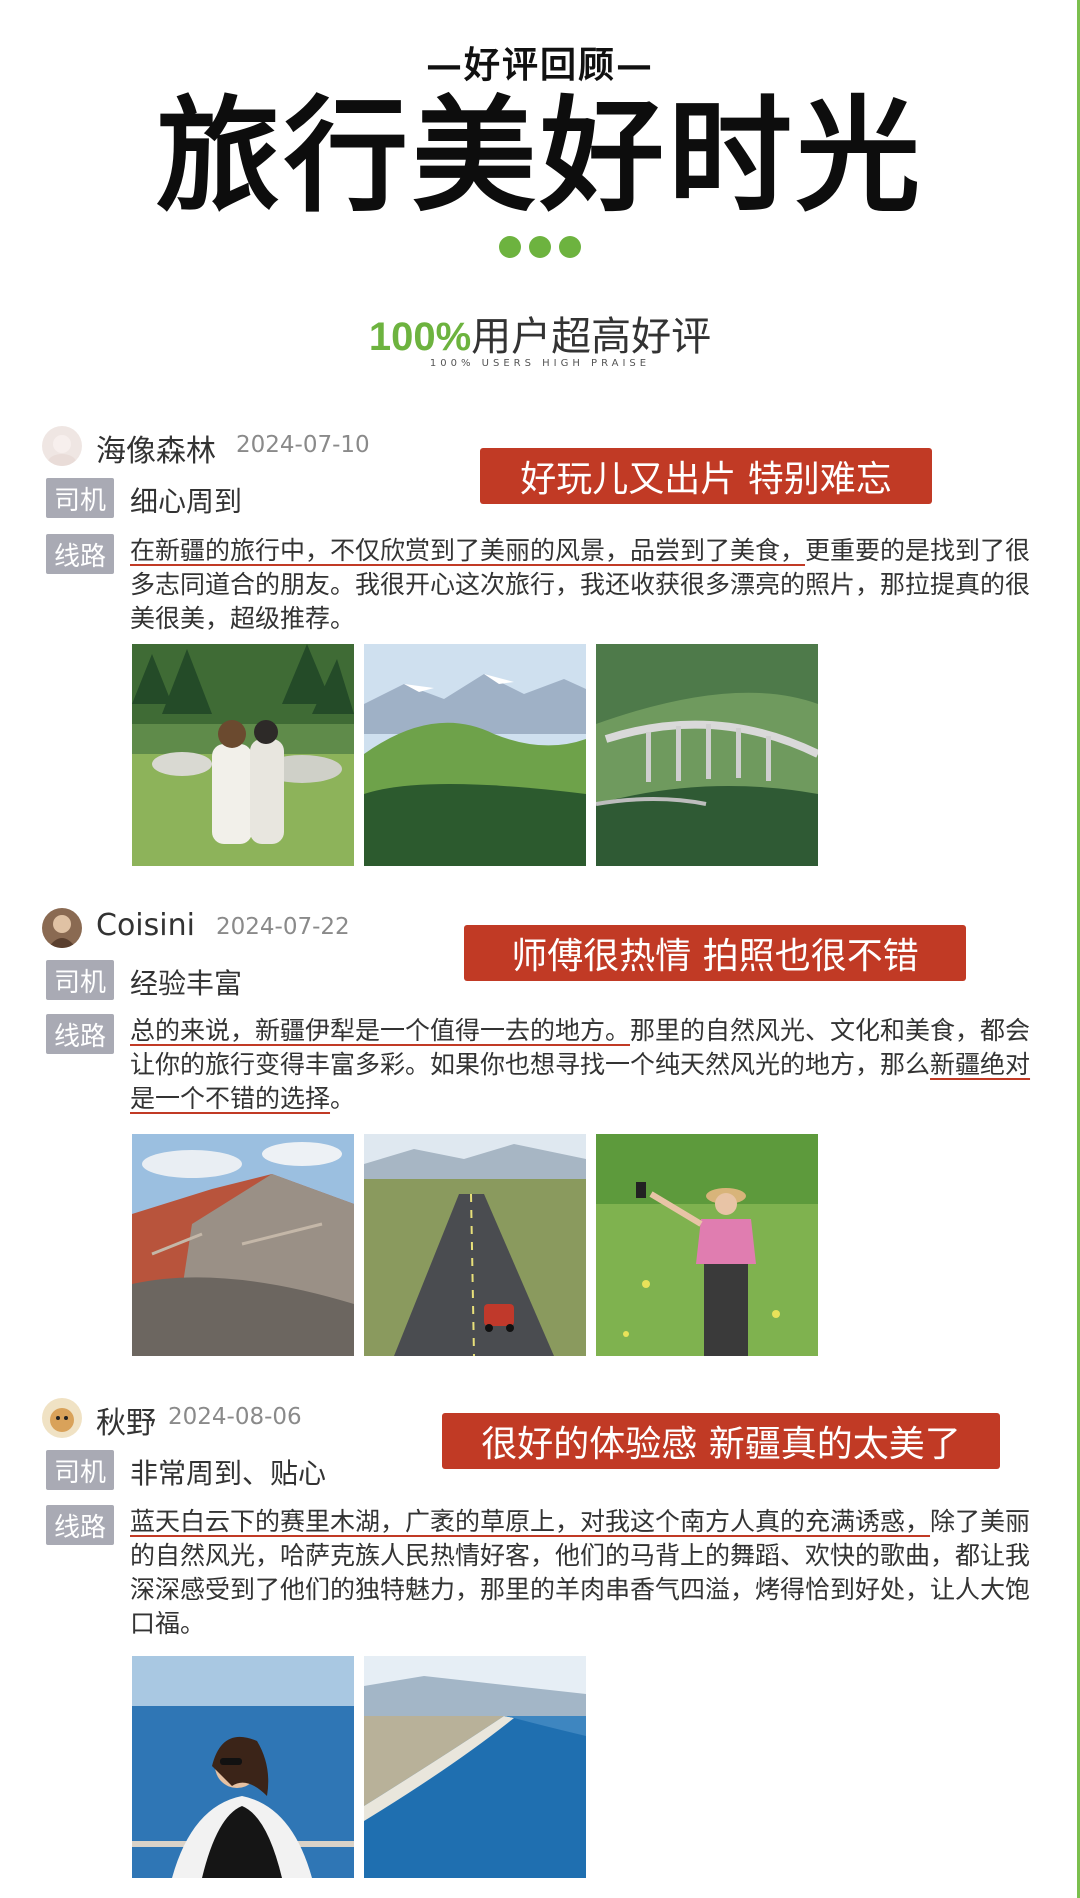 This screenshot has height=1898, width=1080. What do you see at coordinates (540, 363) in the screenshot?
I see `praise-subtitle: 100% USERS HIGH PRAISE` at bounding box center [540, 363].